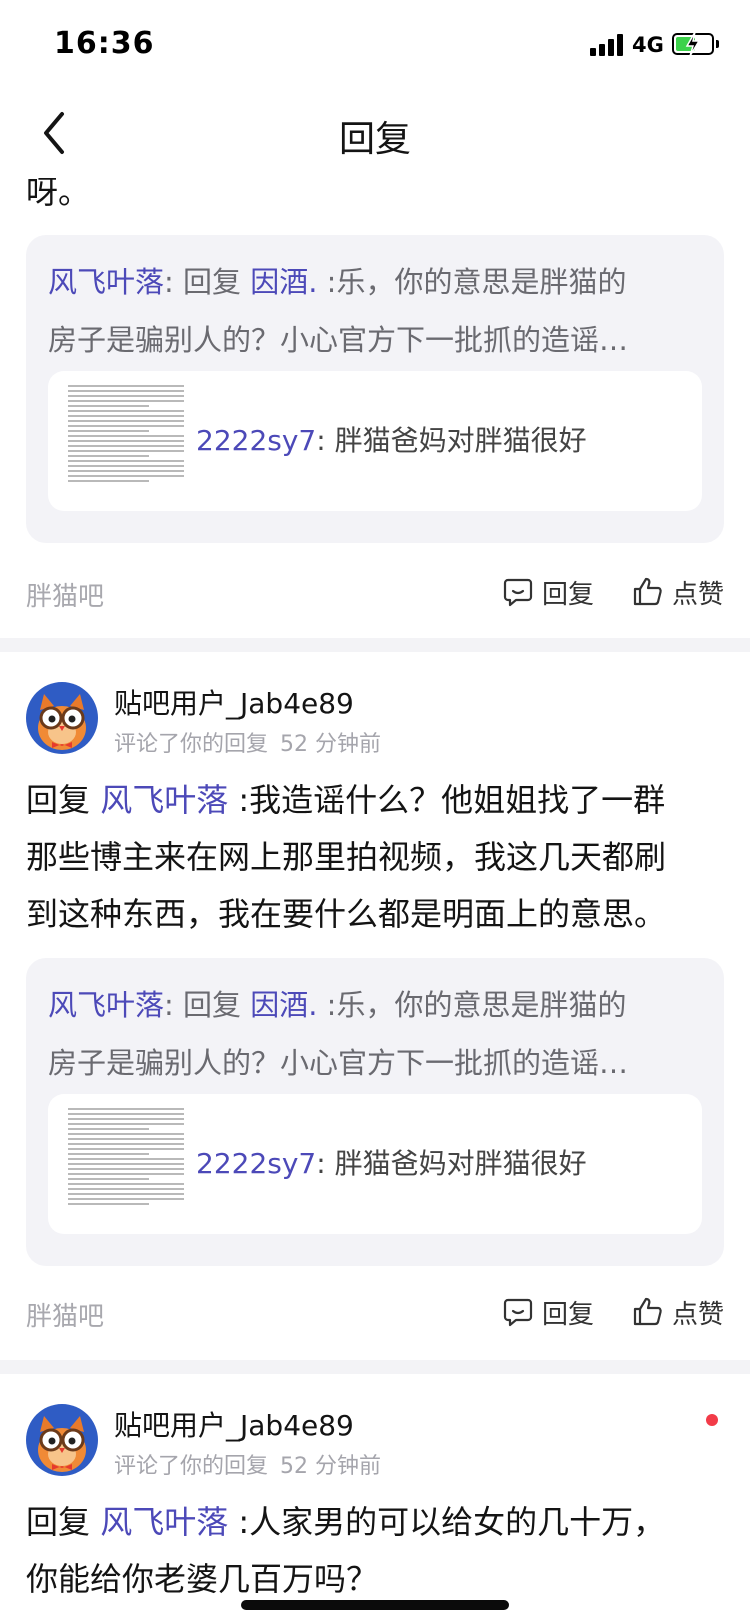  What do you see at coordinates (375, 1605) in the screenshot?
I see `home-indicator` at bounding box center [375, 1605].